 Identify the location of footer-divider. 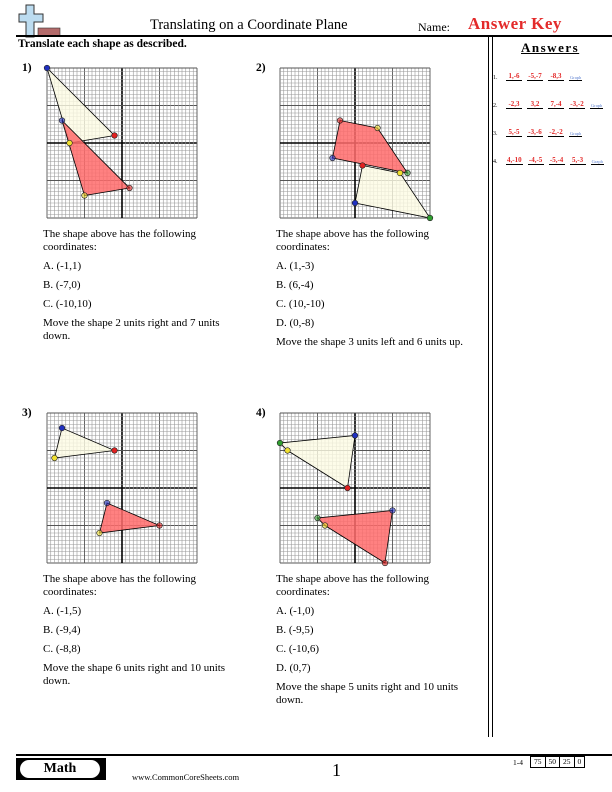
(314, 755).